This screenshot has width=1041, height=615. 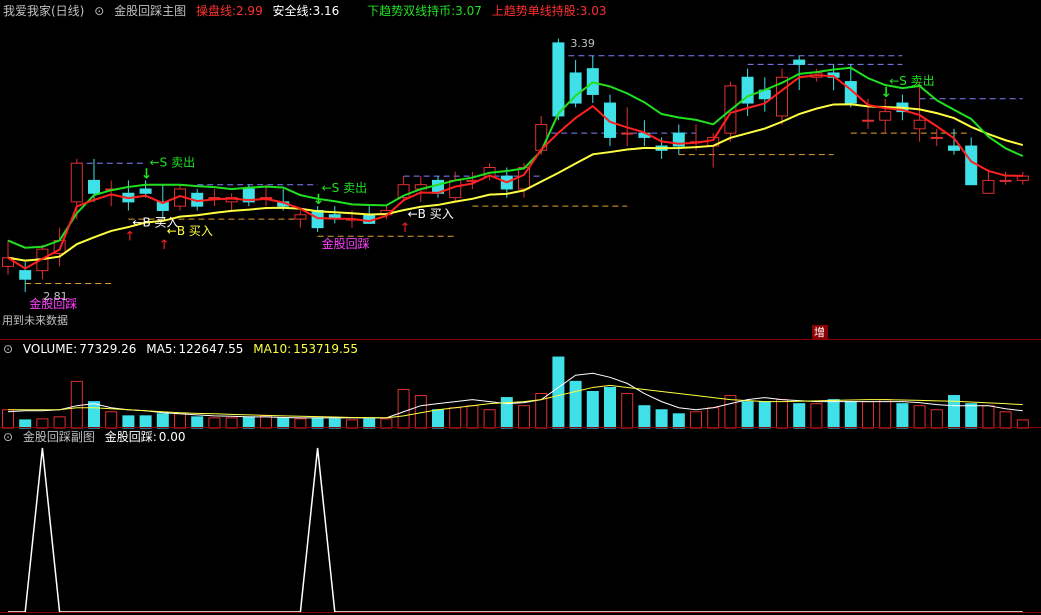 What do you see at coordinates (99, 11) in the screenshot?
I see `settings-circle-icon: ⊙` at bounding box center [99, 11].